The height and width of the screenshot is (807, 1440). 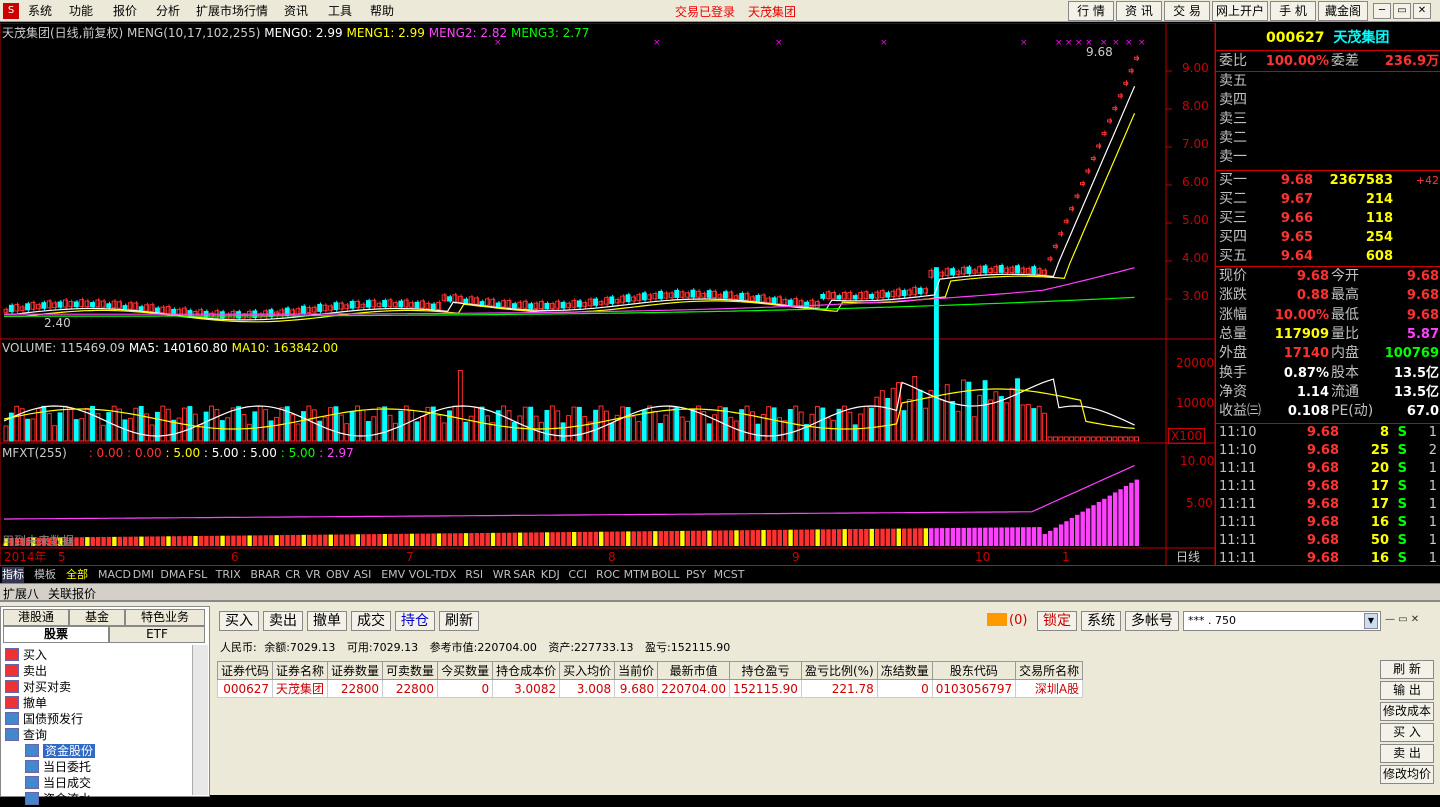 I want to click on indicator-tab: WR, so click(x=502, y=575).